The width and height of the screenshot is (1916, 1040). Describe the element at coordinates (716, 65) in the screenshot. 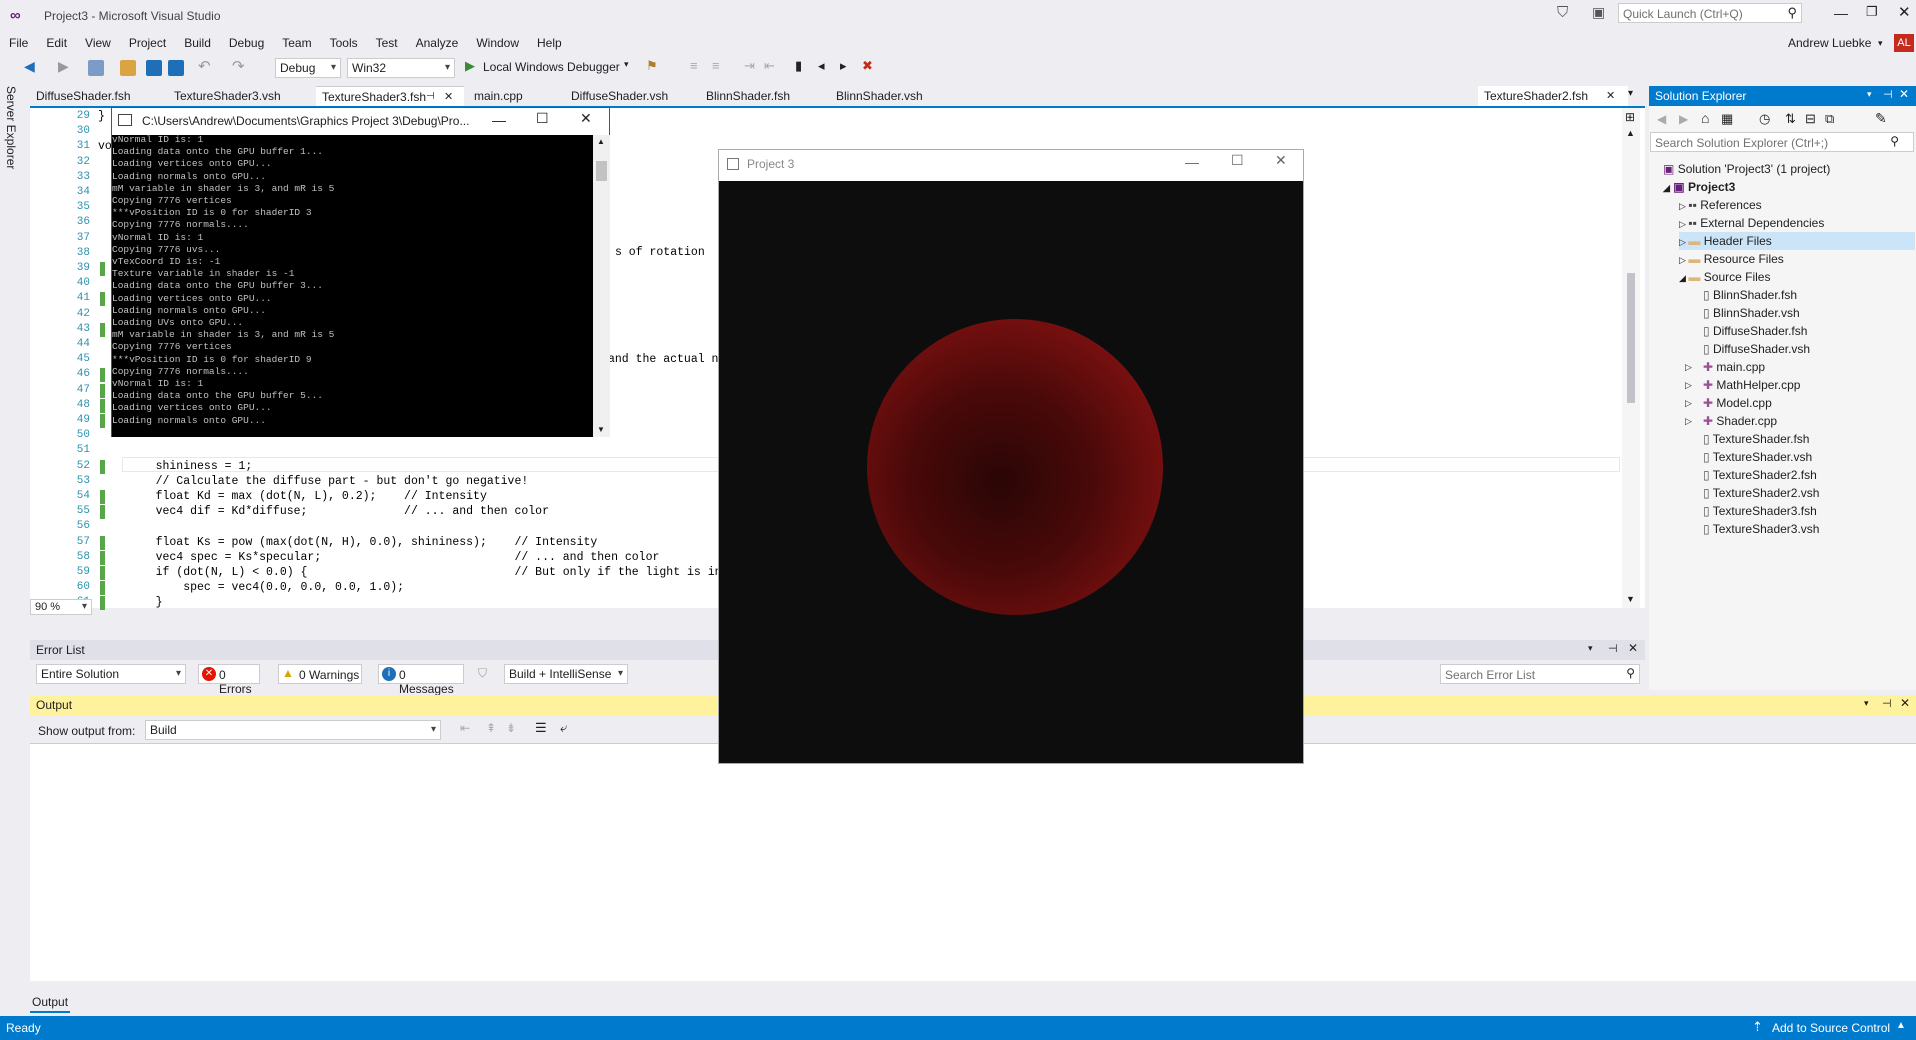

I see `uncomment-icon: ≡` at that location.